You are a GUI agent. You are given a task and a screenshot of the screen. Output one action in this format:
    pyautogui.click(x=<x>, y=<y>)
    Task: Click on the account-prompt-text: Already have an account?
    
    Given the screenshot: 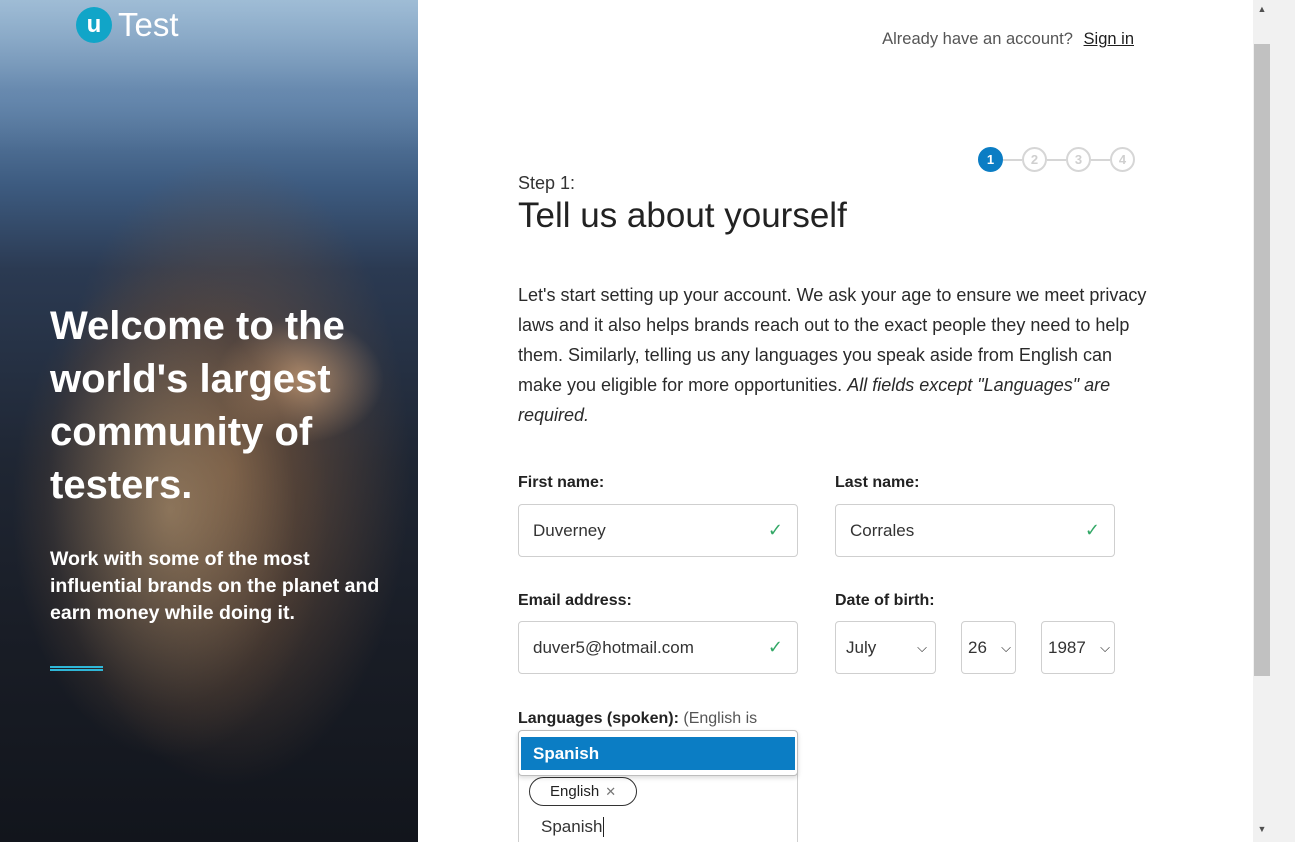 What is the action you would take?
    pyautogui.click(x=977, y=39)
    